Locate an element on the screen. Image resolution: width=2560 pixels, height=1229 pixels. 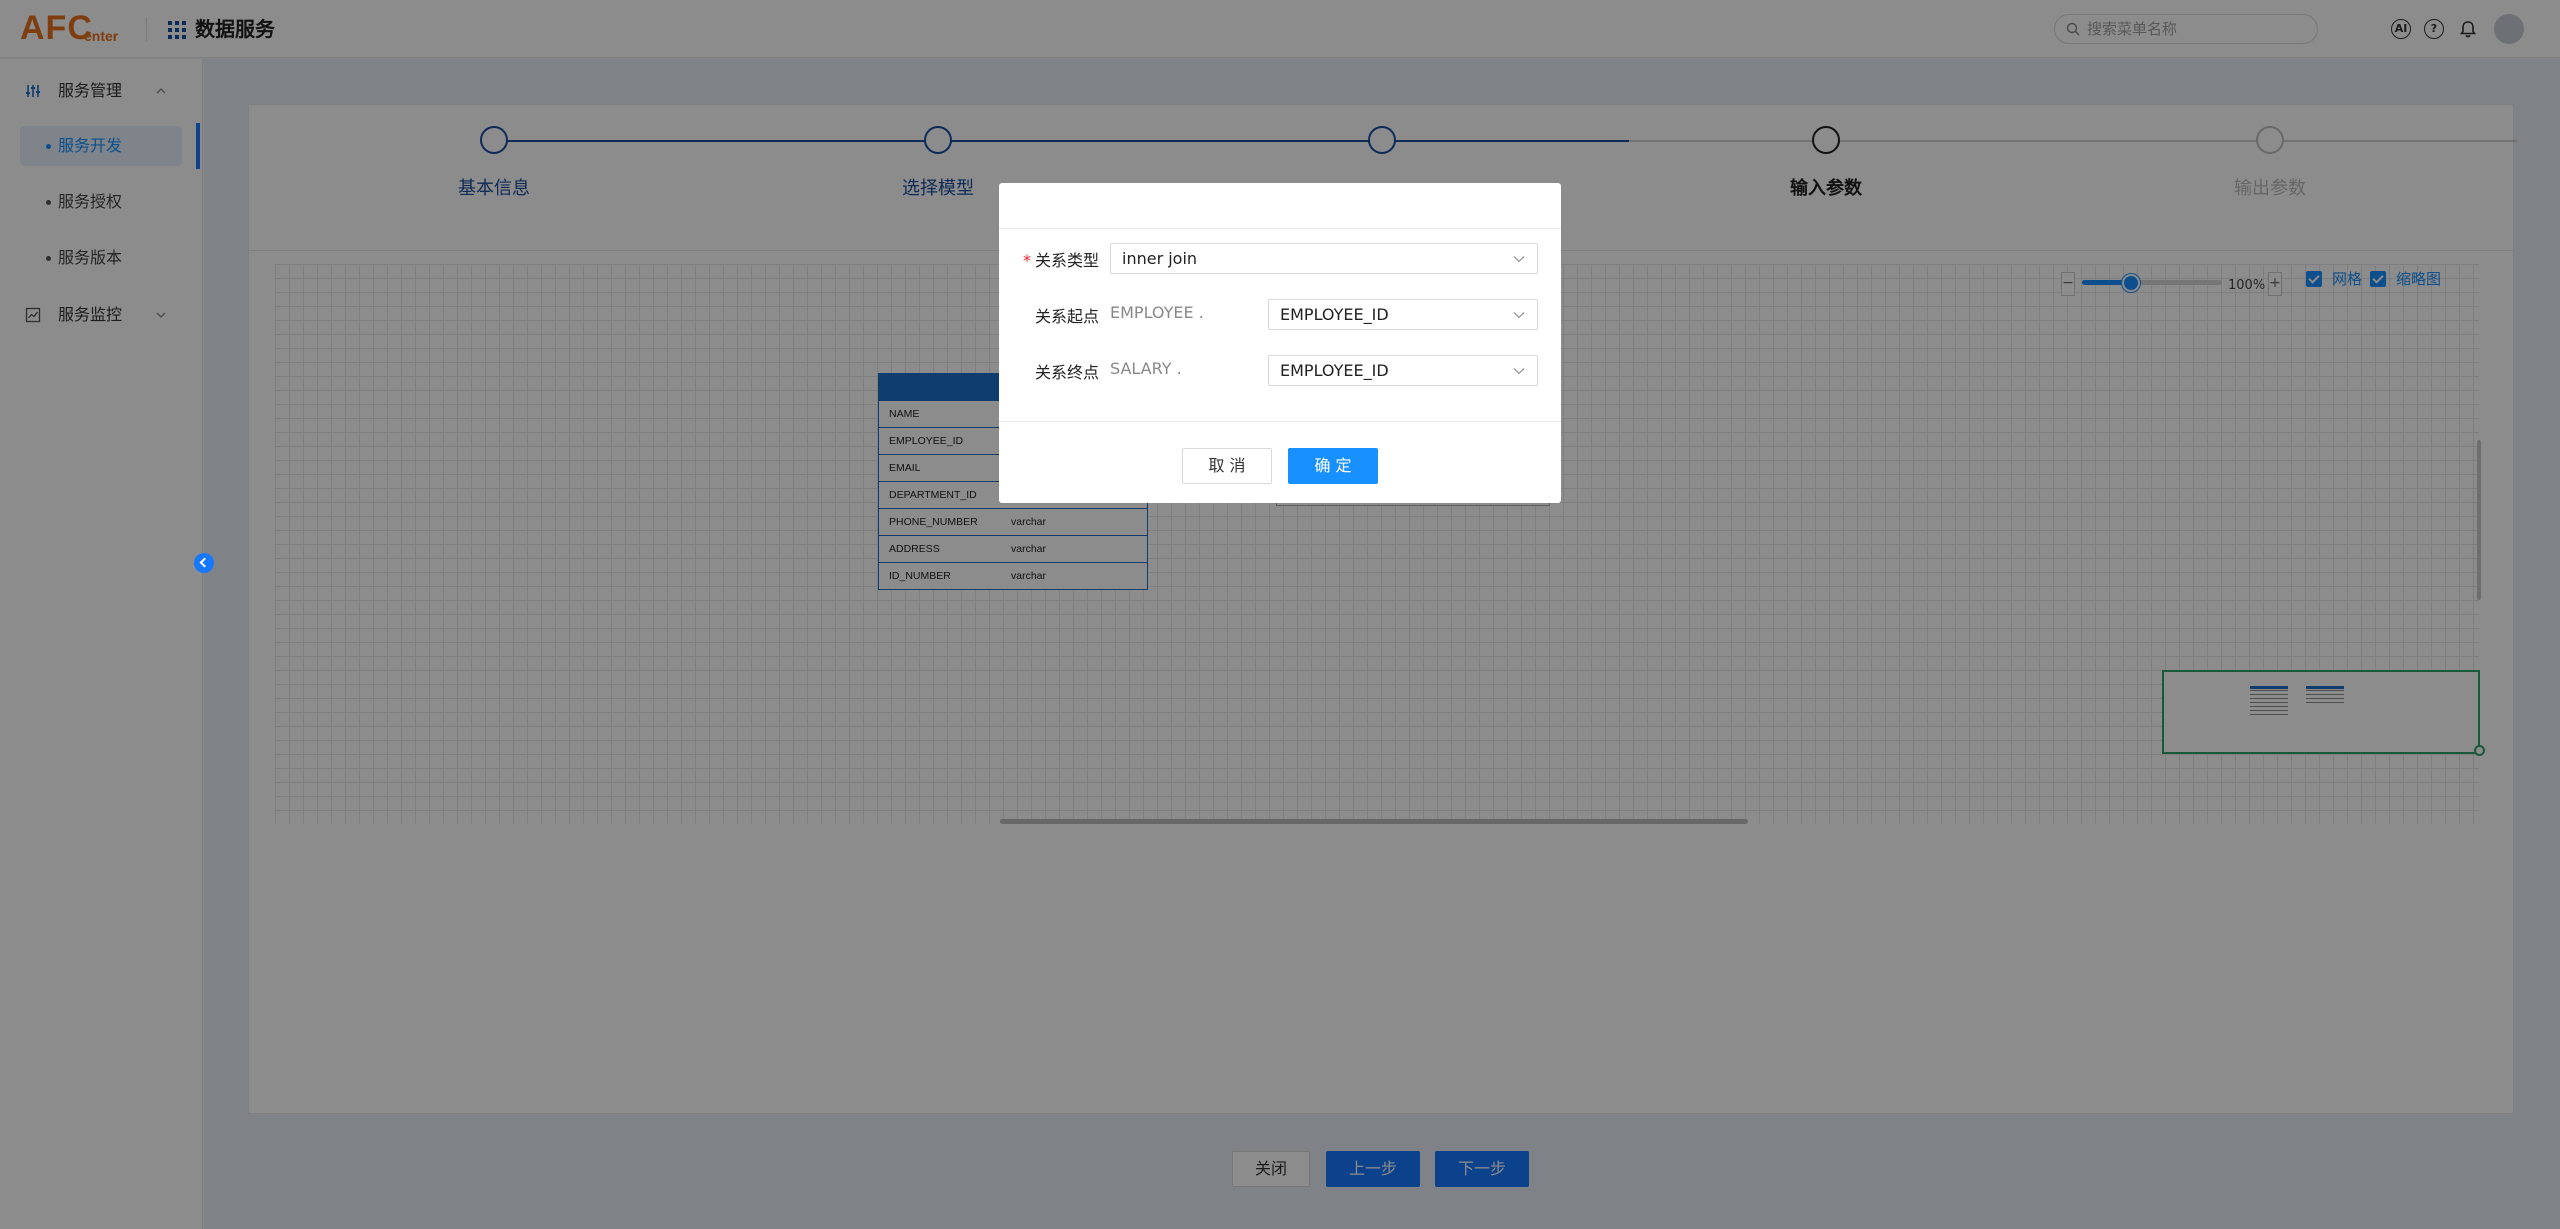
relation-start-table: EMPLOYEE . is located at coordinates (1157, 312).